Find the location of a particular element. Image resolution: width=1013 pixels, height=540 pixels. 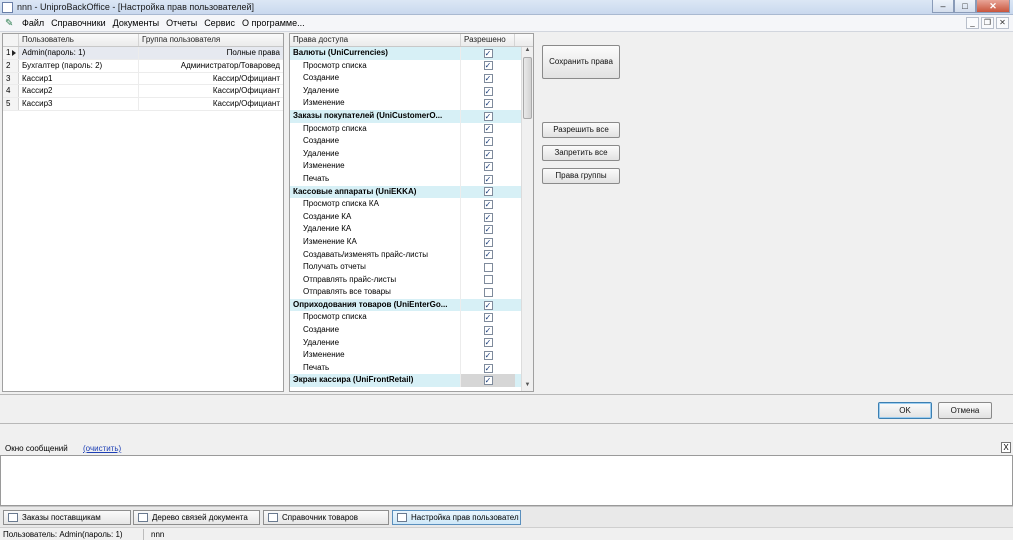

clear-messages-link: (очистить) is located at coordinates (102, 448).